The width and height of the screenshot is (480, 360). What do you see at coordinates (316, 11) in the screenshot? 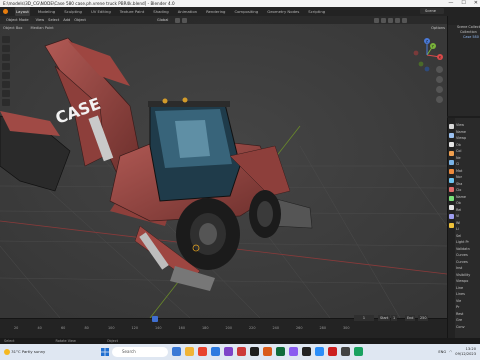
I see `tab-scripting: Scripting` at bounding box center [316, 11].